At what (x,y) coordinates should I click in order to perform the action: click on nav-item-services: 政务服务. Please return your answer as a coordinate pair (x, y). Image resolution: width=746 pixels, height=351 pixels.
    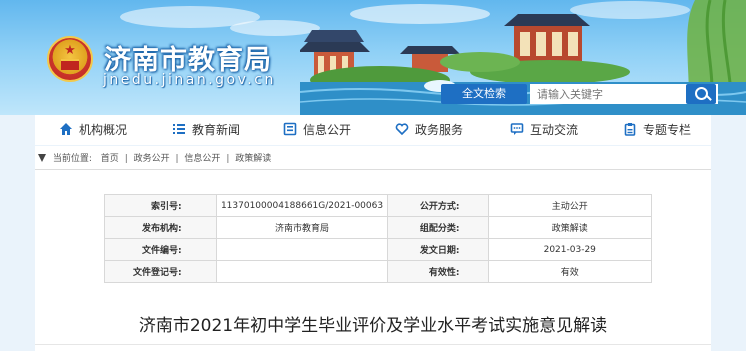
    Looking at the image, I should click on (429, 130).